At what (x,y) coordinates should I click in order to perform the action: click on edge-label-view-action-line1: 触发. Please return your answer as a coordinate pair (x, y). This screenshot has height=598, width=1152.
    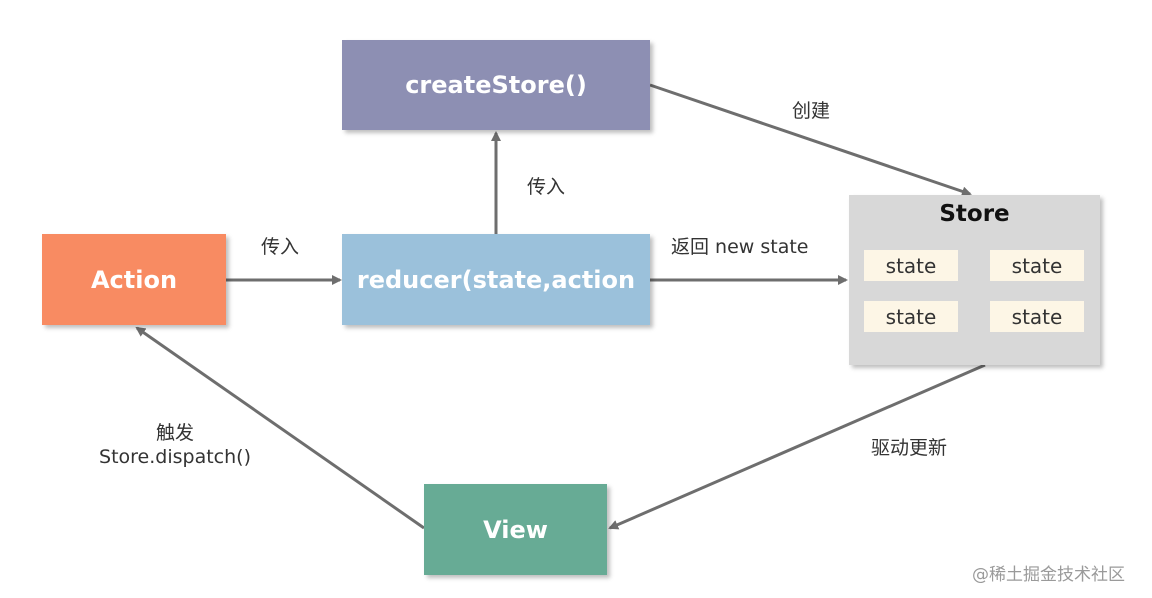
    Looking at the image, I should click on (174, 433).